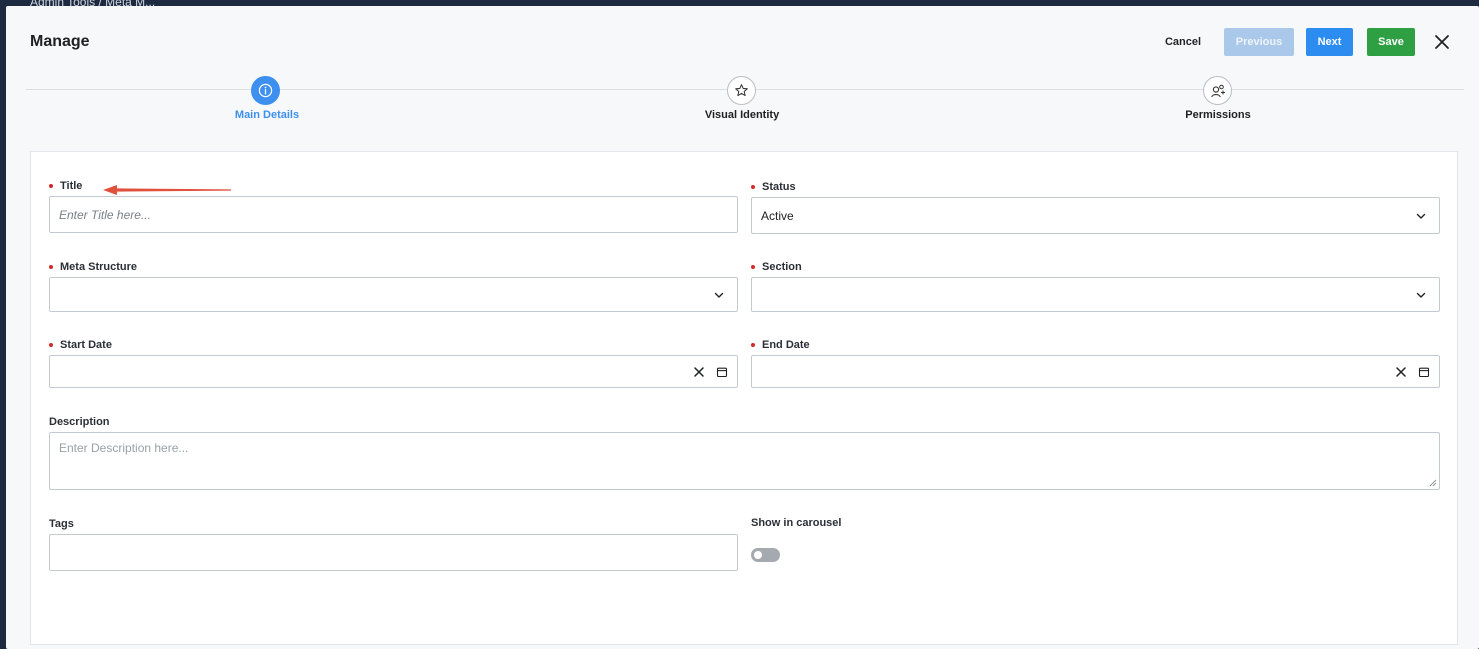  Describe the element at coordinates (1095, 294) in the screenshot. I see `section-select` at that location.